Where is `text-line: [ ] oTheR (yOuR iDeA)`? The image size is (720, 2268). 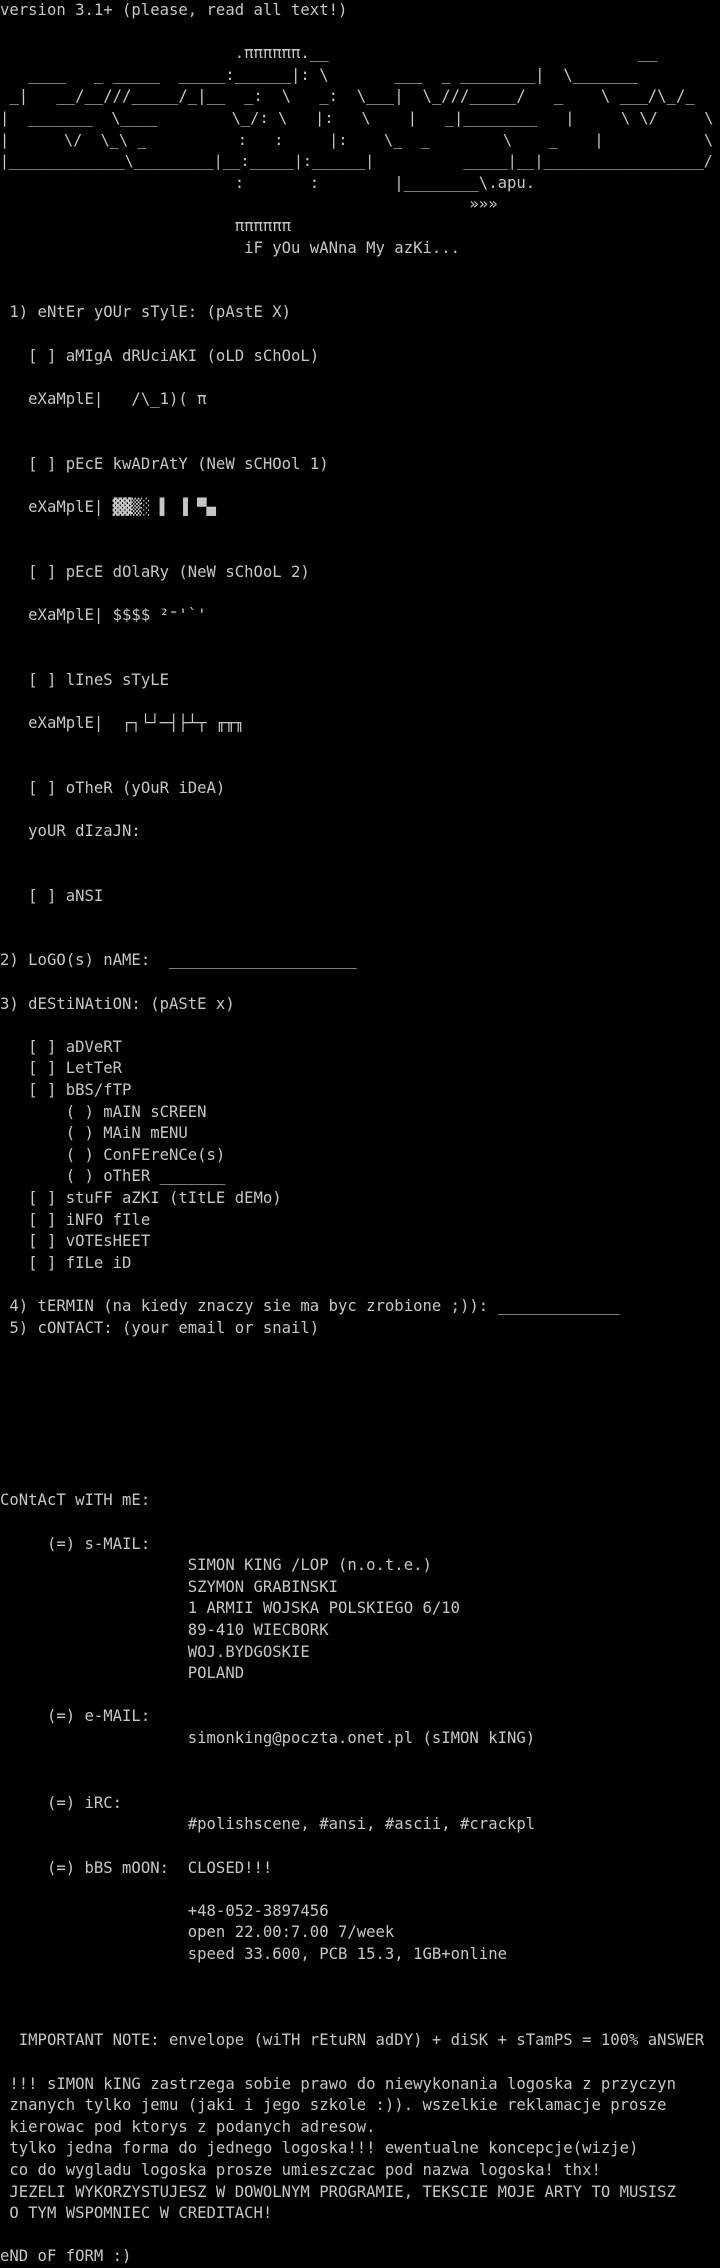 text-line: [ ] oTheR (yOuR iDeA) is located at coordinates (113, 787).